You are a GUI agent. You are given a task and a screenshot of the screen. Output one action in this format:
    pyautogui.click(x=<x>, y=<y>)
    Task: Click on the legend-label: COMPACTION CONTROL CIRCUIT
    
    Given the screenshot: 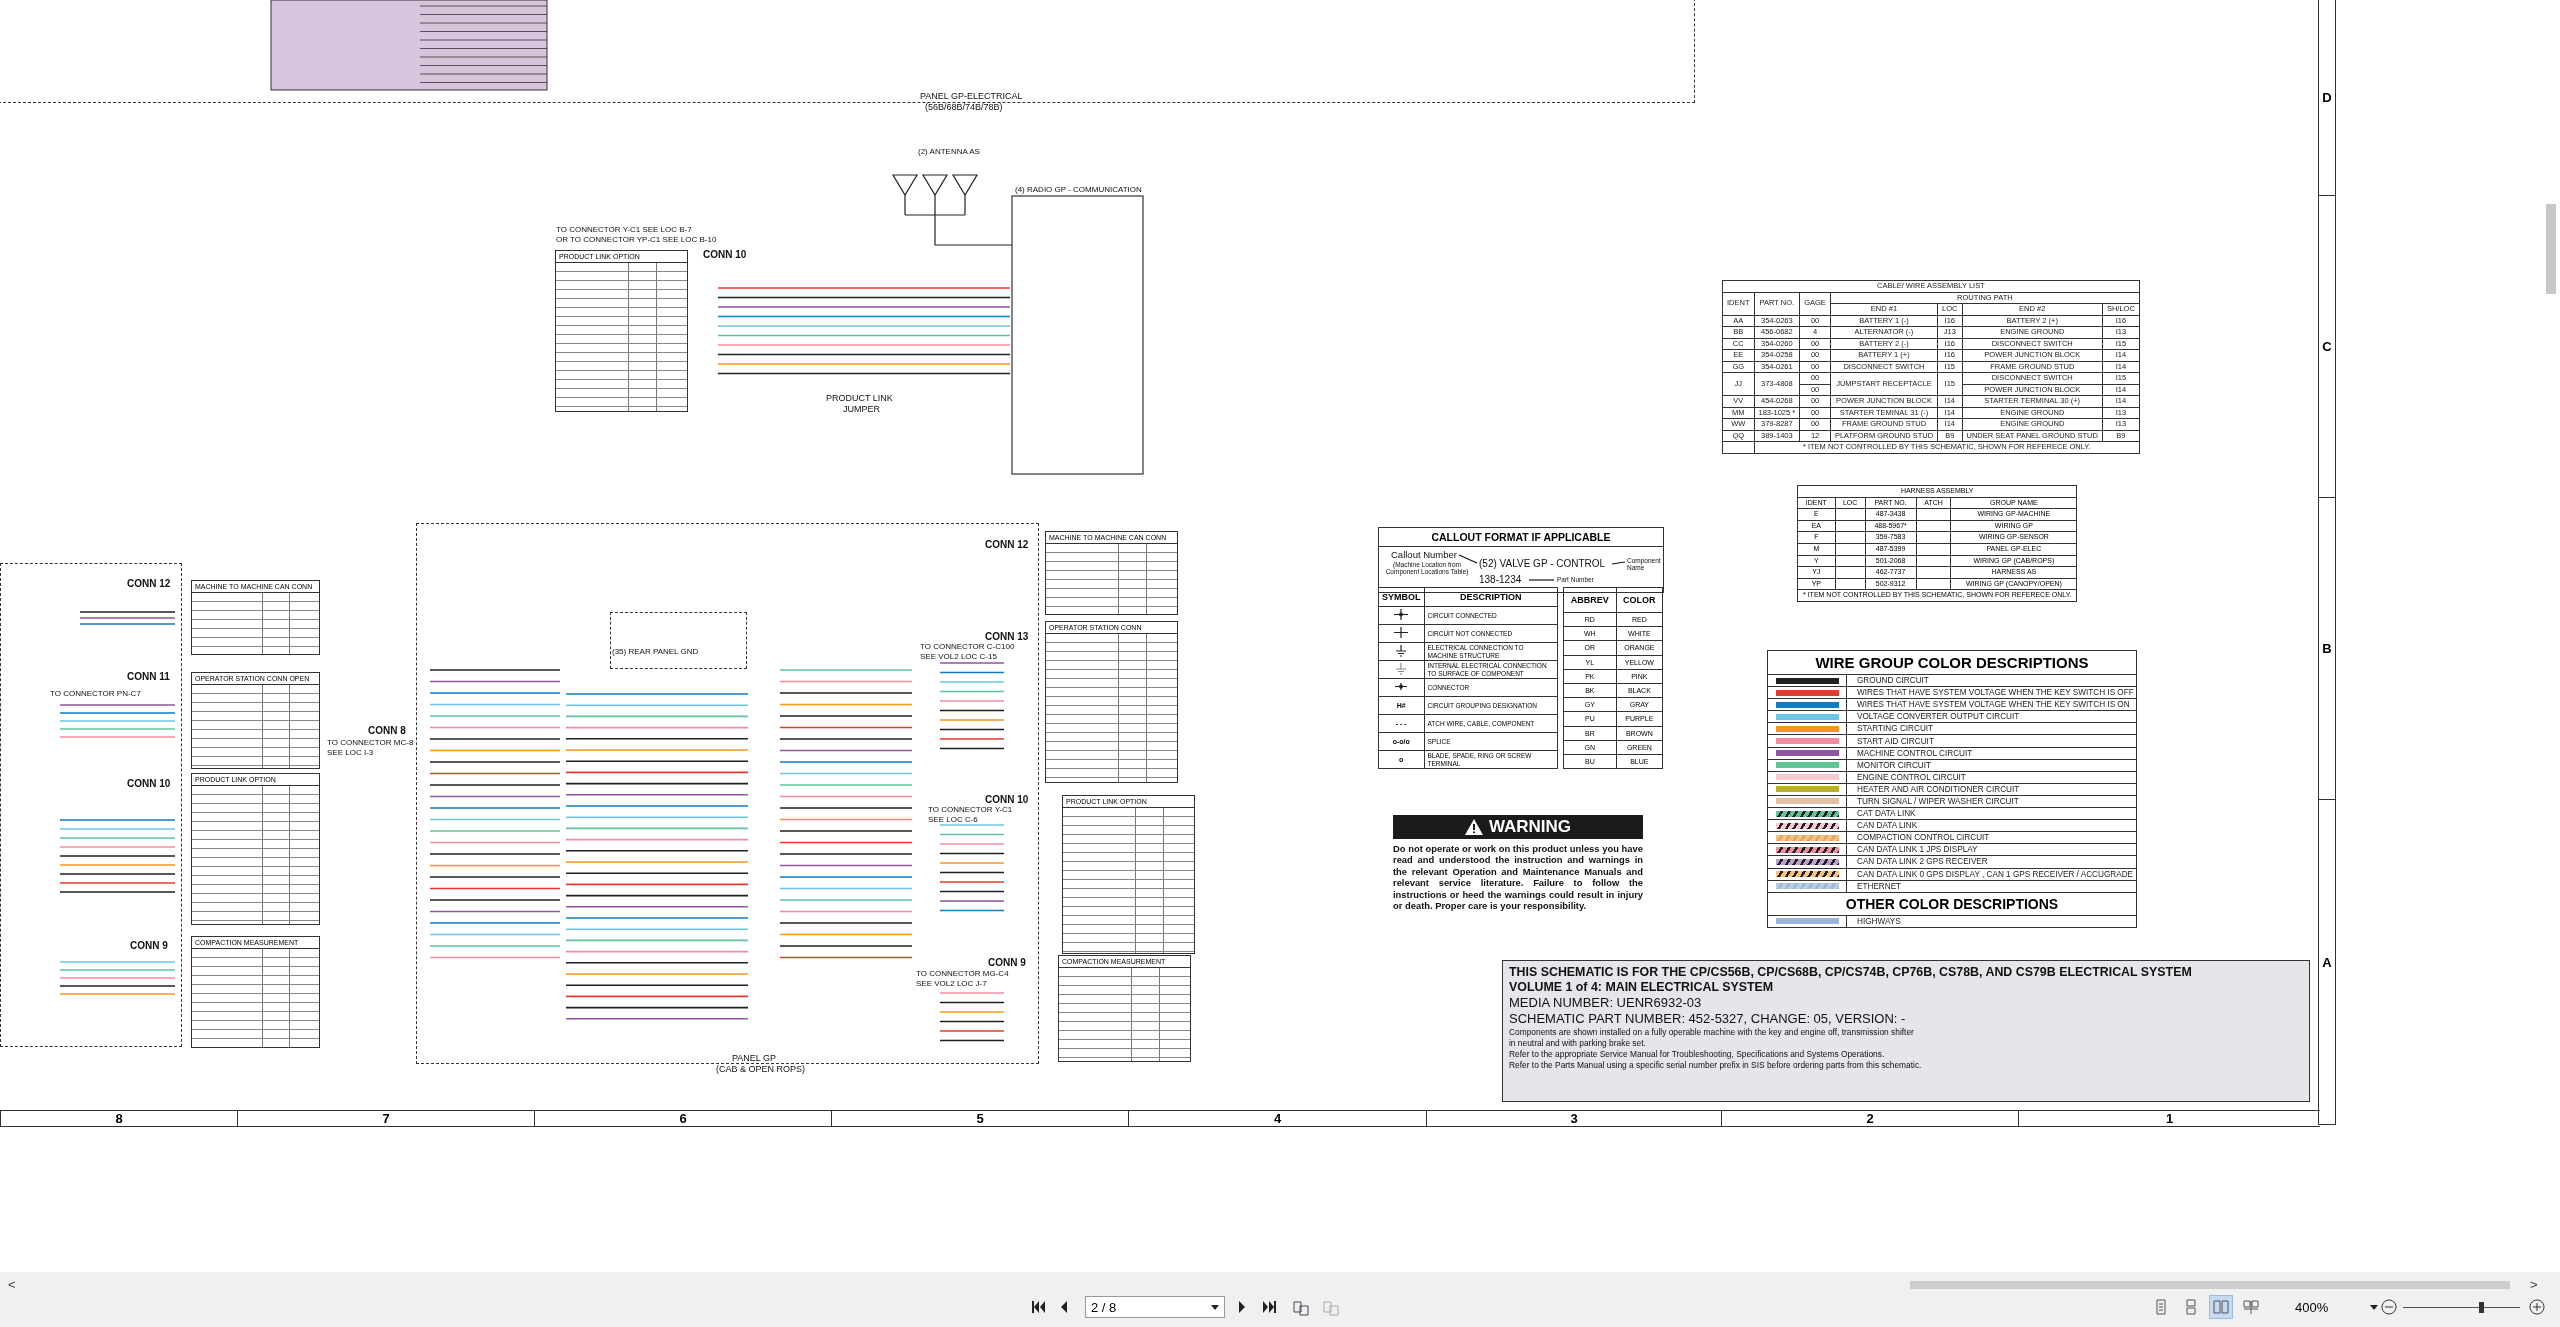 What is the action you would take?
    pyautogui.click(x=1923, y=838)
    